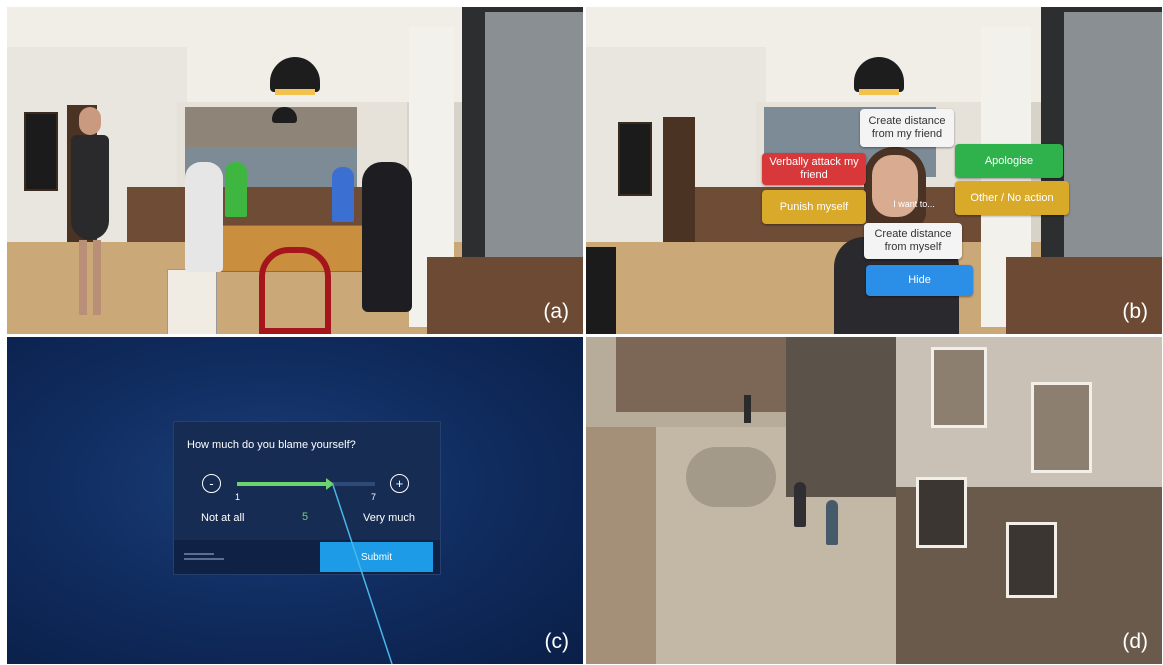  I want to click on pendant-lamp-small, so click(284, 115).